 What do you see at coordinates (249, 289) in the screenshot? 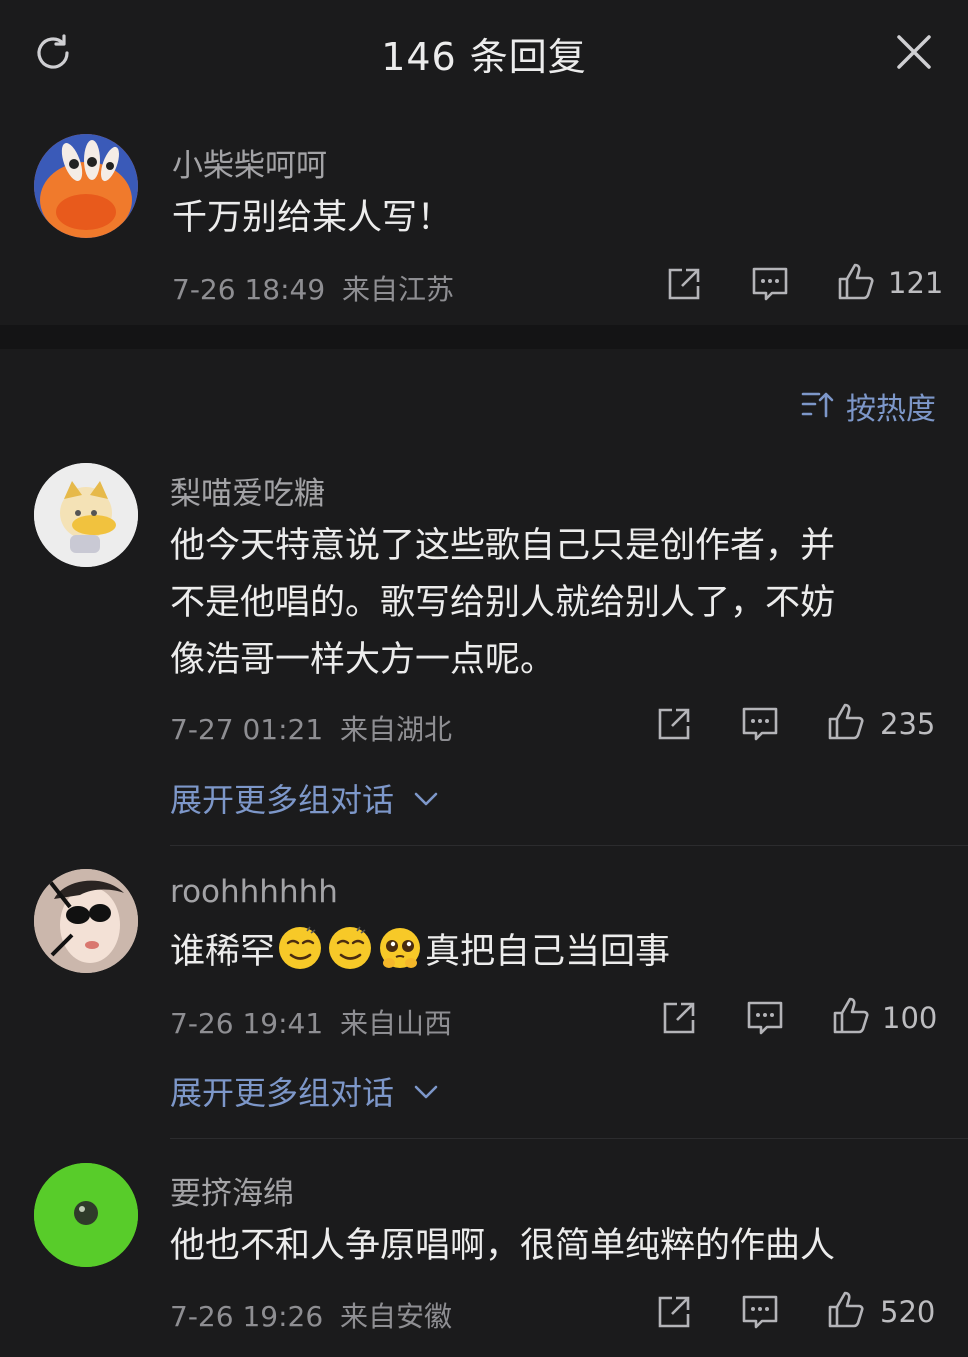
I see `comment-time: 7-26 18:49` at bounding box center [249, 289].